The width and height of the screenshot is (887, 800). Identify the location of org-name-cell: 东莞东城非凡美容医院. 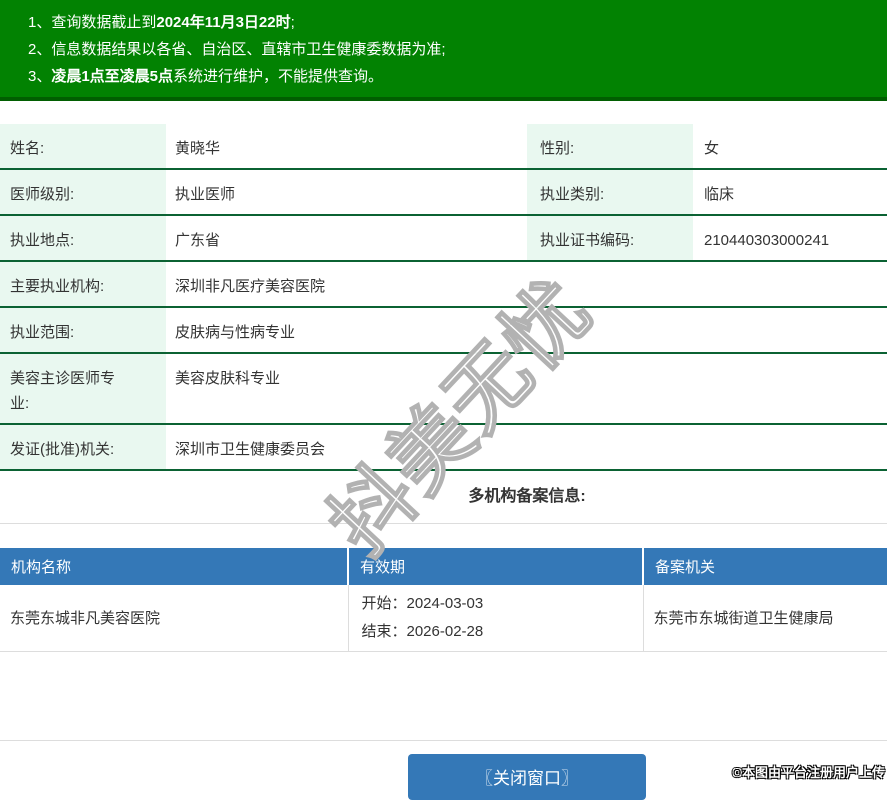
(174, 618).